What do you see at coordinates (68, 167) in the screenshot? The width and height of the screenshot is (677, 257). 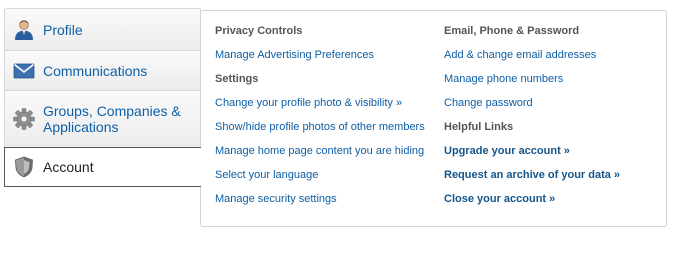 I see `sidebar-item-label: Account` at bounding box center [68, 167].